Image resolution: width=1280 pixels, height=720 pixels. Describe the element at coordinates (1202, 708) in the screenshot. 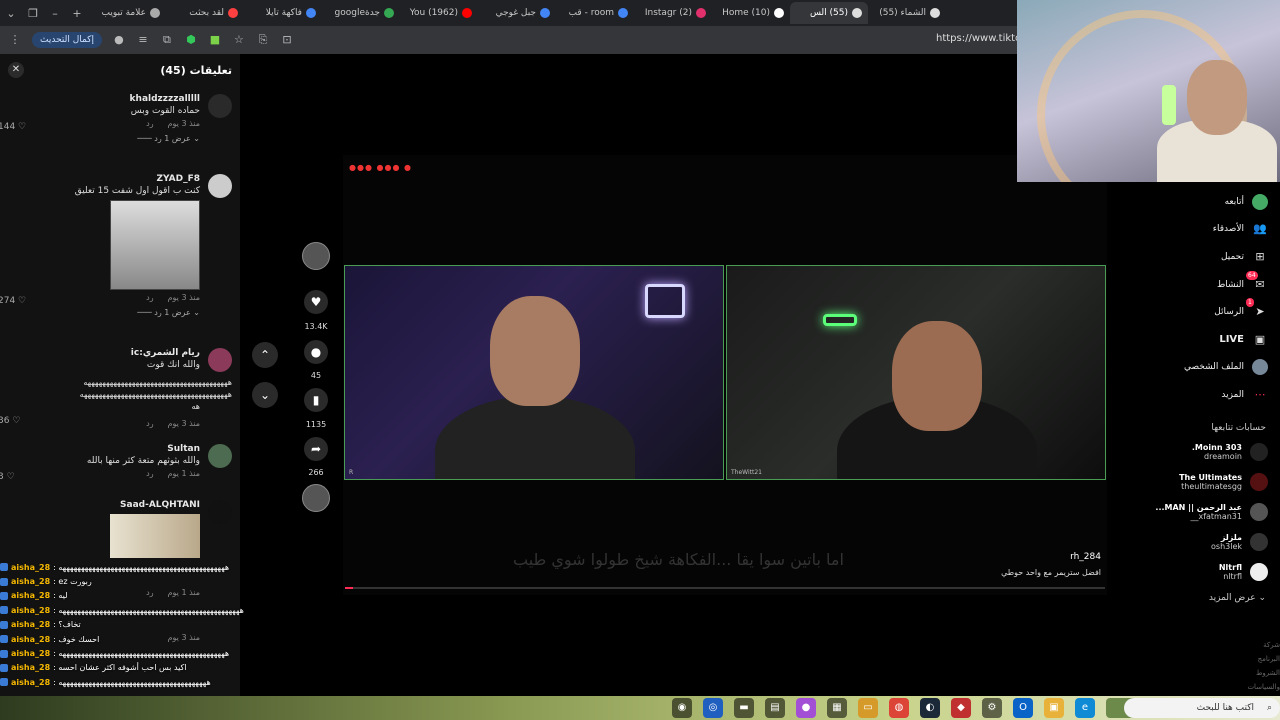

I see `taskbar-search-input: اكتب هنا للبحث ⌕` at that location.